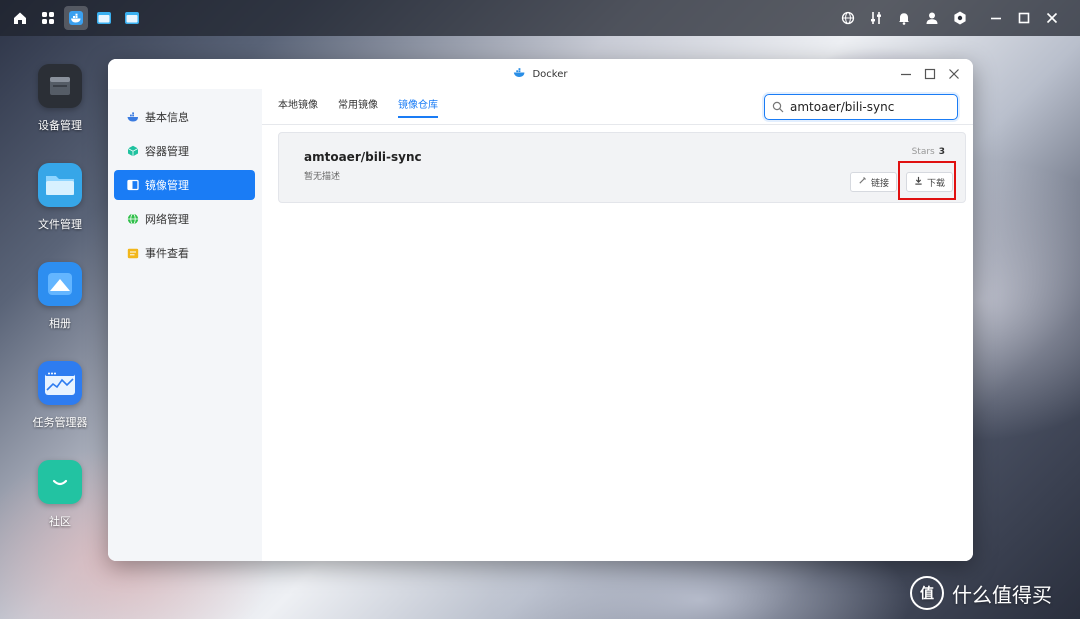 This screenshot has width=1080, height=619. Describe the element at coordinates (60, 422) in the screenshot. I see `desktop-icon-label: 任务管理器` at that location.